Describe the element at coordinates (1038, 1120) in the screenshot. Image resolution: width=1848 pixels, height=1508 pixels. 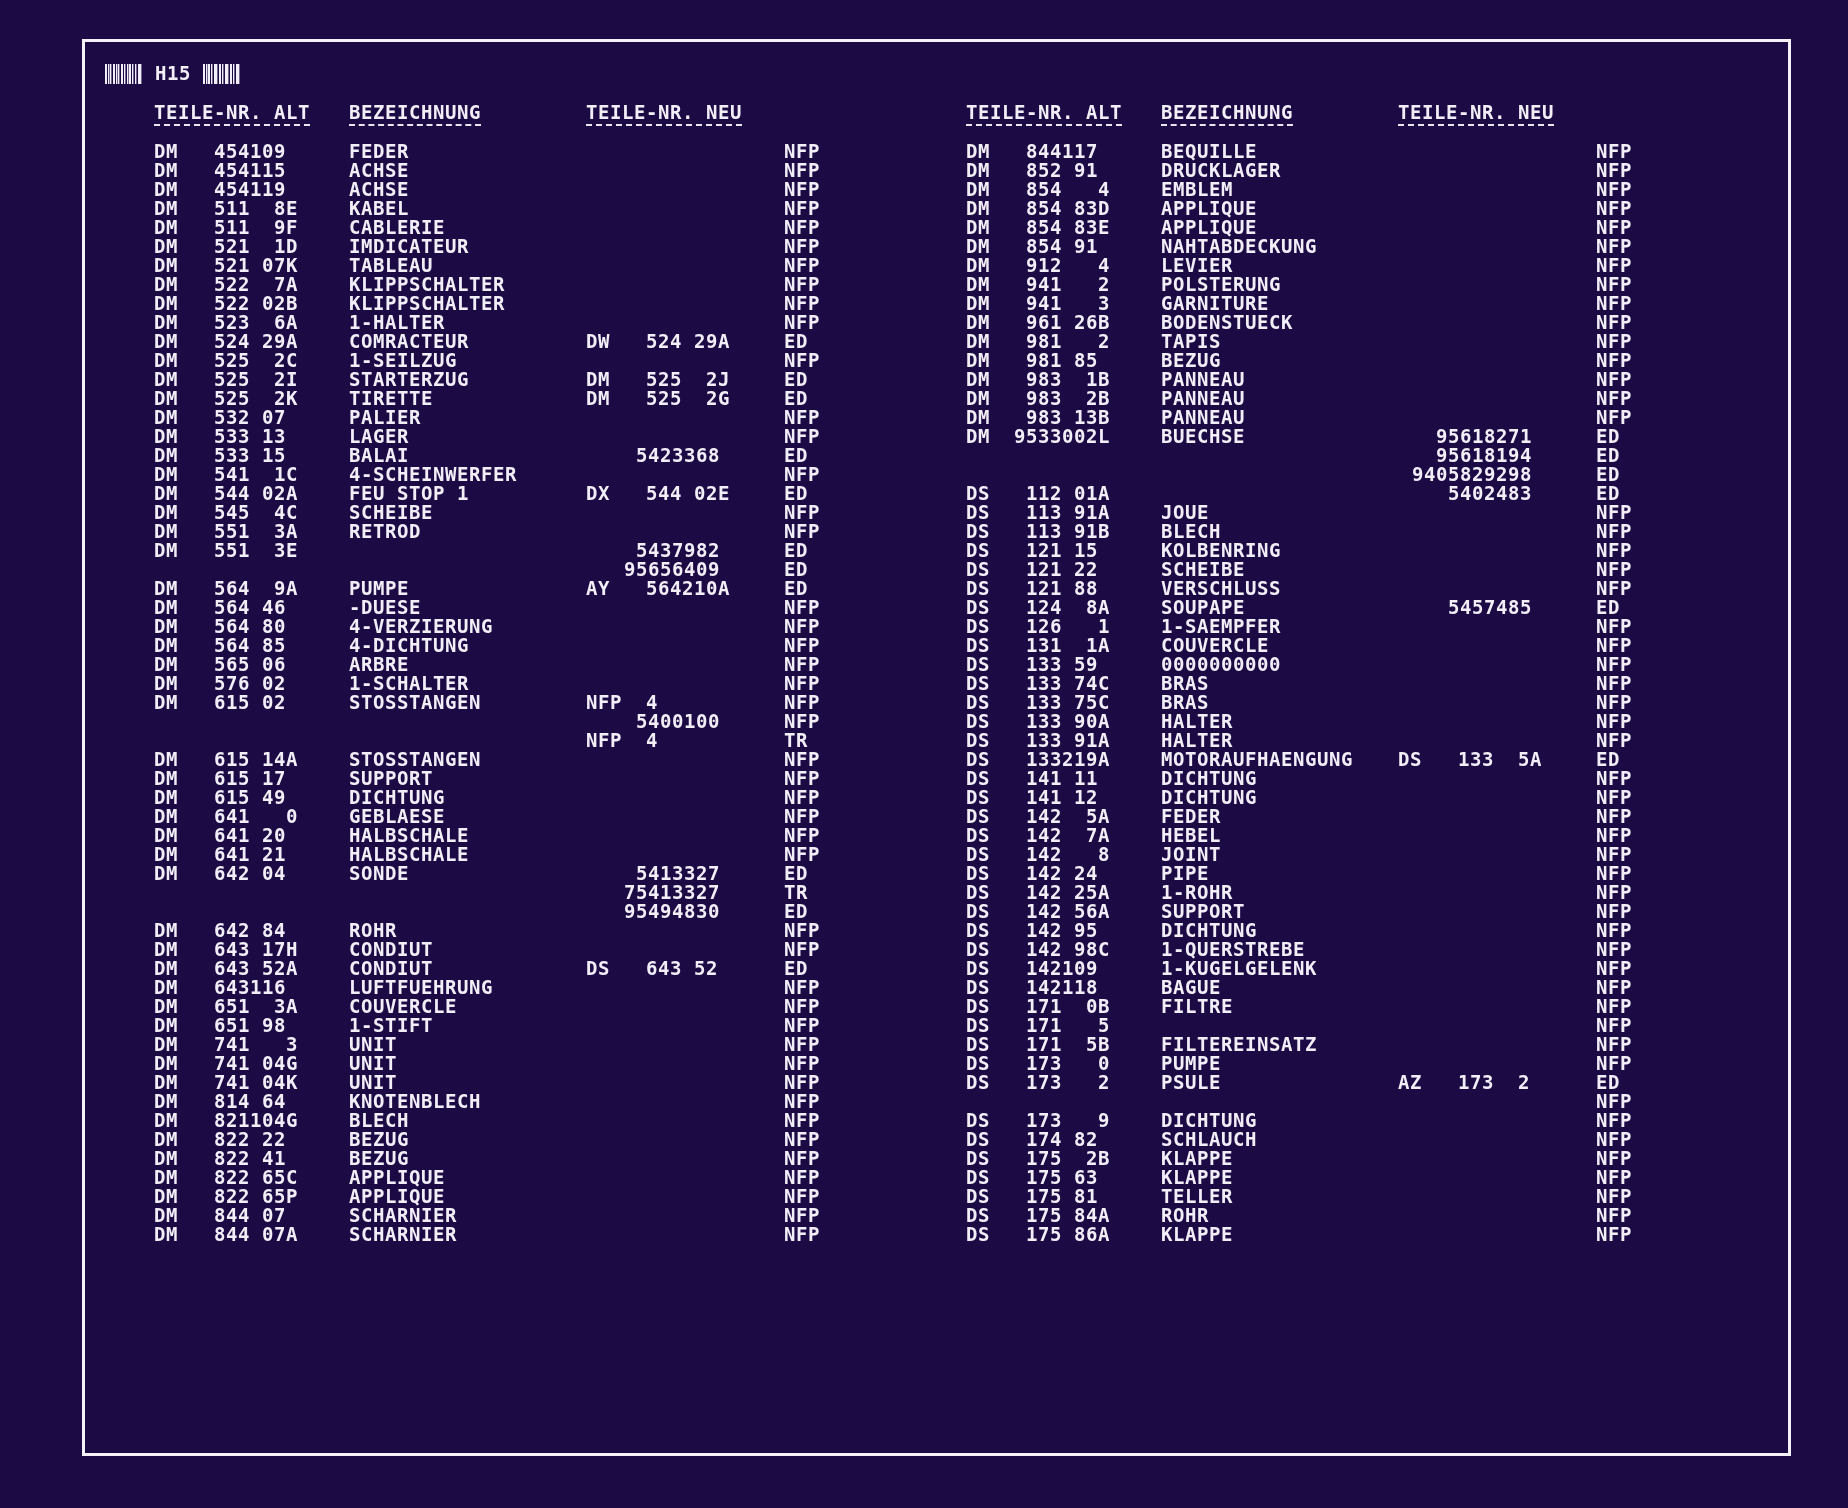
I see `table-cell: DS 173 9` at that location.